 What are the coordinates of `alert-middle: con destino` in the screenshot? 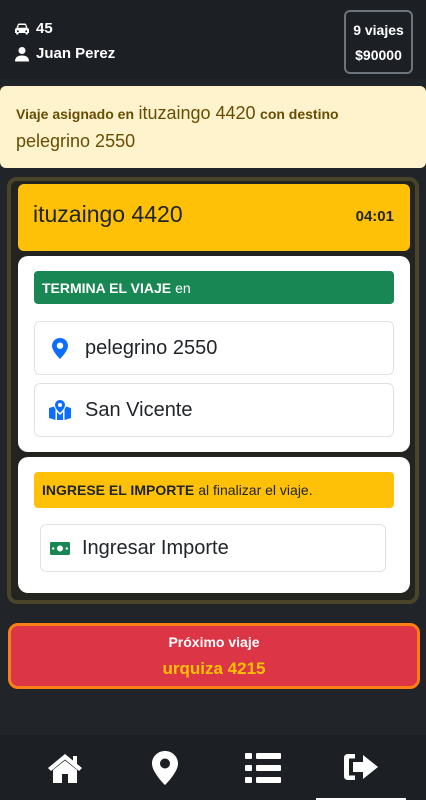 It's located at (299, 114).